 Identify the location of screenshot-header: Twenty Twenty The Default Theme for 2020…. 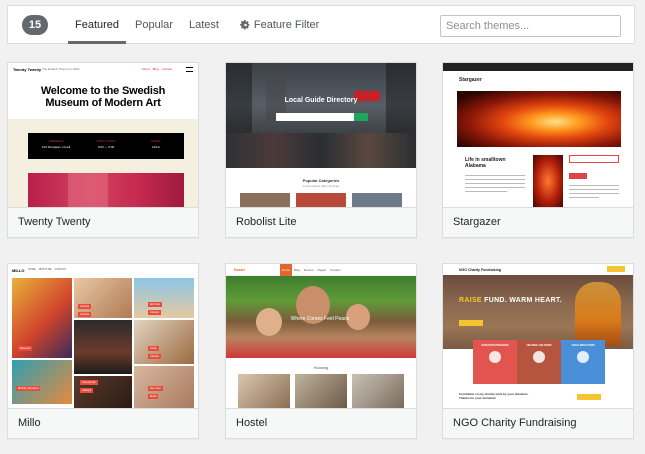
(103, 70).